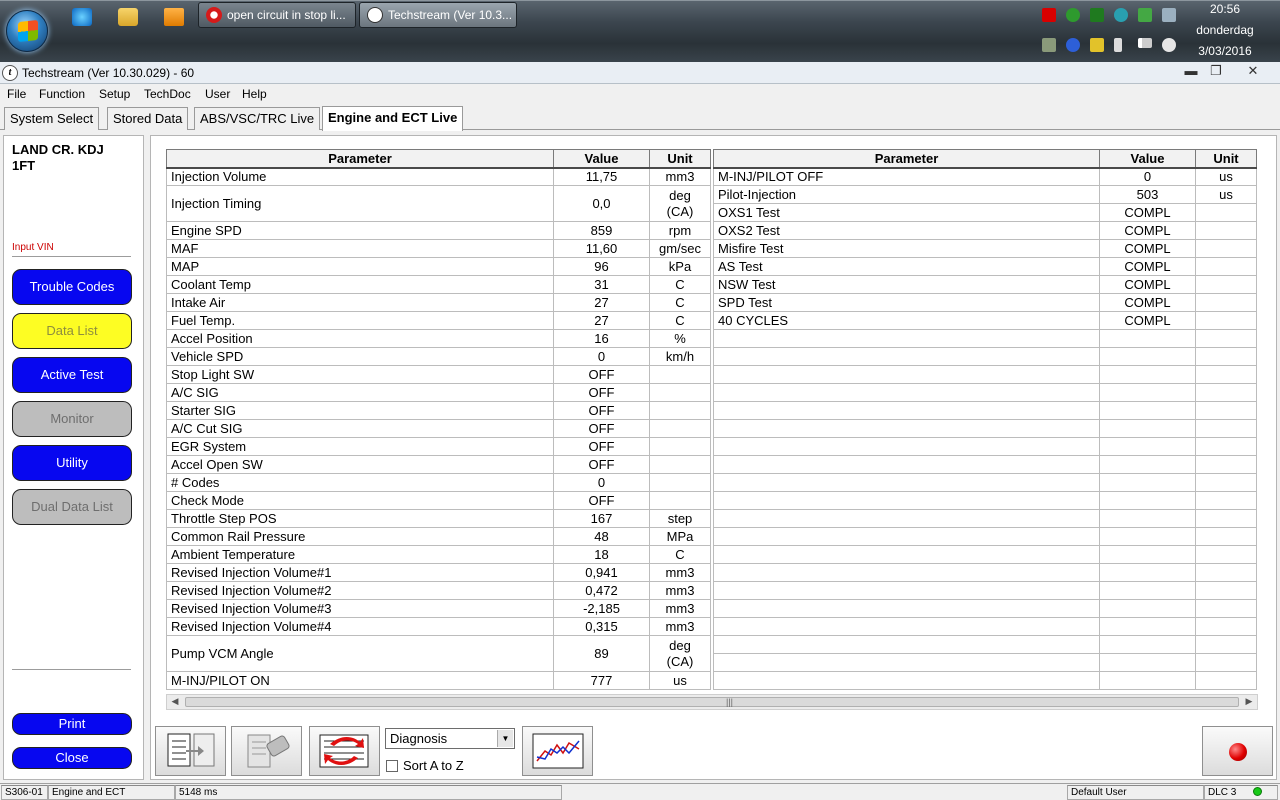 This screenshot has width=1280, height=800. I want to click on data-list-button: Data List, so click(72, 331).